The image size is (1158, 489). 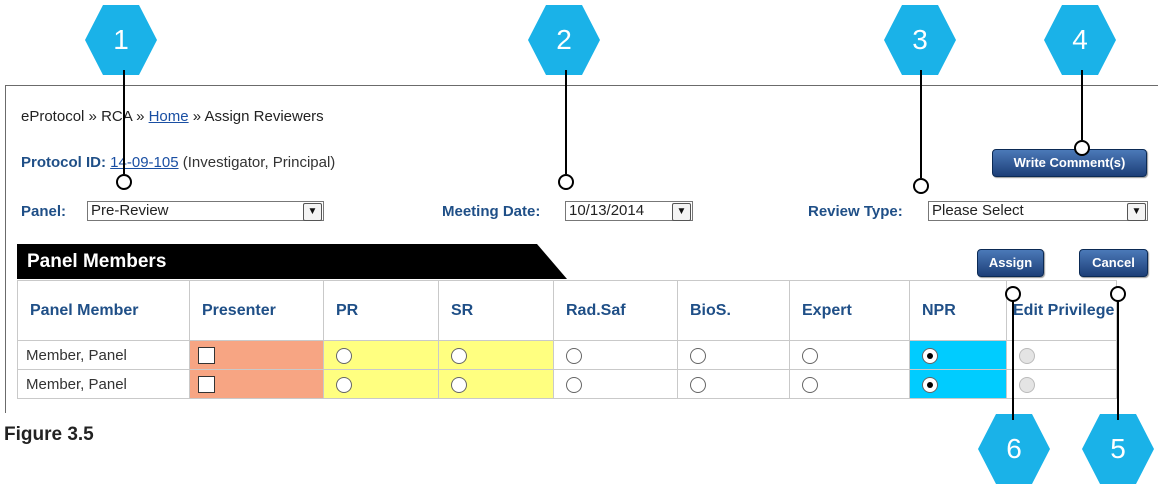 I want to click on col-pr: PR, so click(x=381, y=310).